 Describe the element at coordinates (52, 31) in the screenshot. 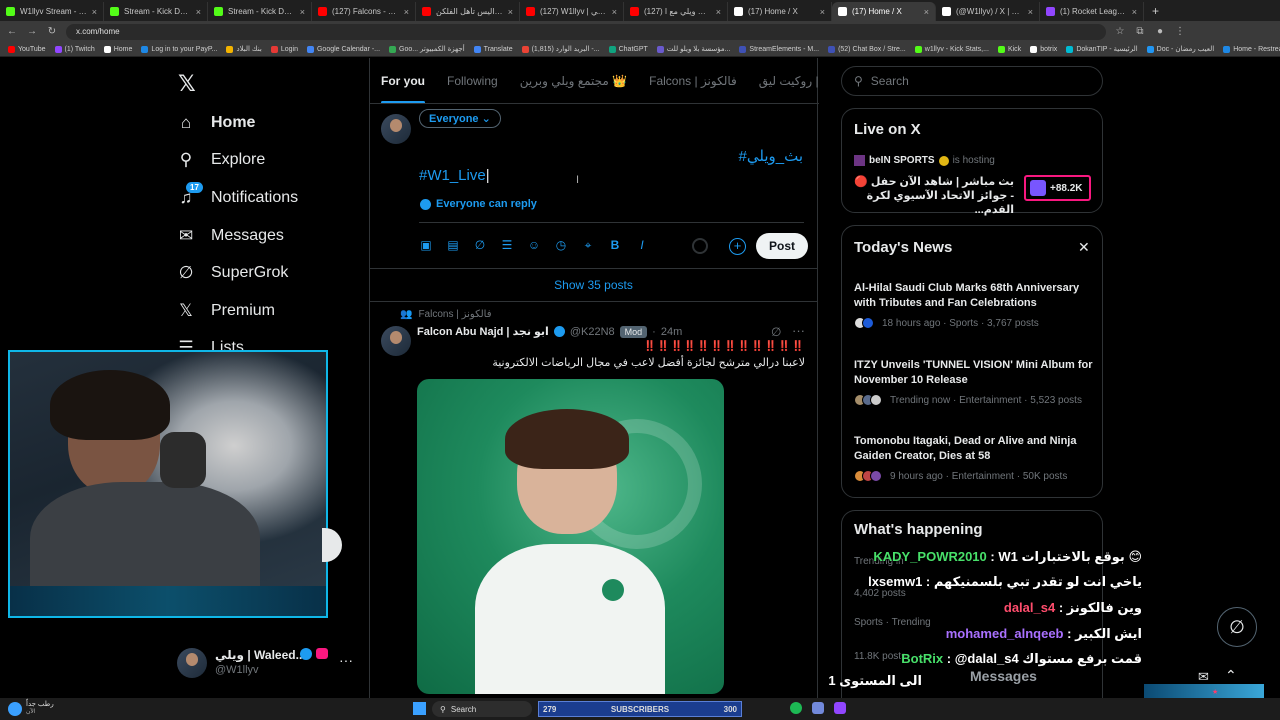

I see `reload-icon: ↻` at that location.